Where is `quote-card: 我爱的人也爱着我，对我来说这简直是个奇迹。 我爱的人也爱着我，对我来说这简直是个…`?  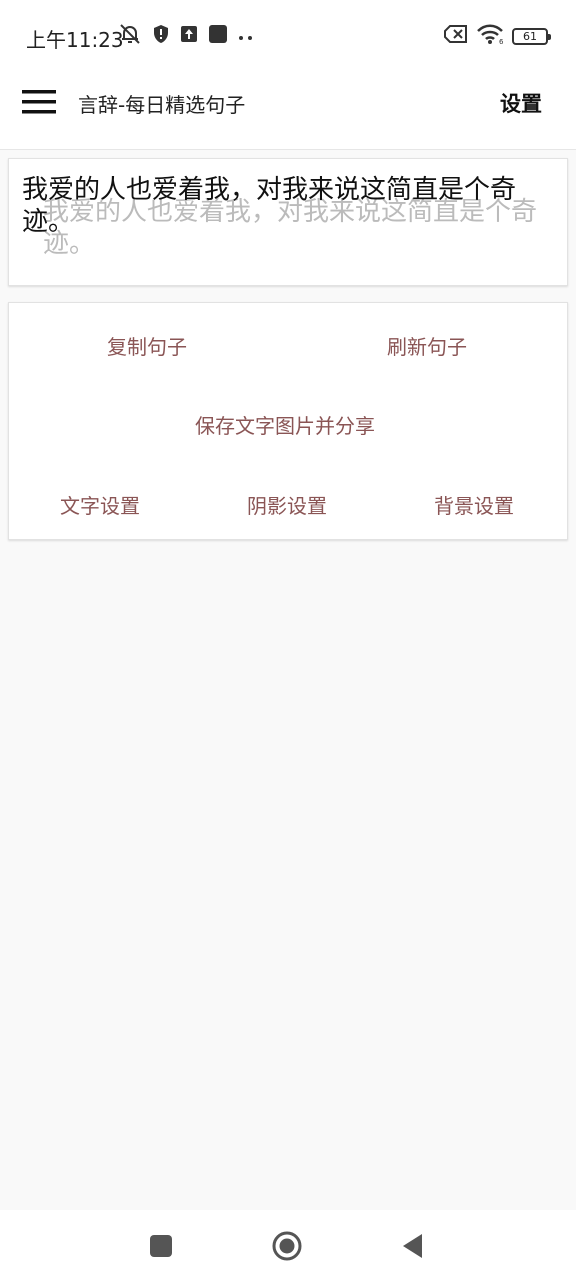
quote-card: 我爱的人也爱着我，对我来说这简直是个奇迹。 我爱的人也爱着我，对我来说这简直是个… is located at coordinates (288, 222).